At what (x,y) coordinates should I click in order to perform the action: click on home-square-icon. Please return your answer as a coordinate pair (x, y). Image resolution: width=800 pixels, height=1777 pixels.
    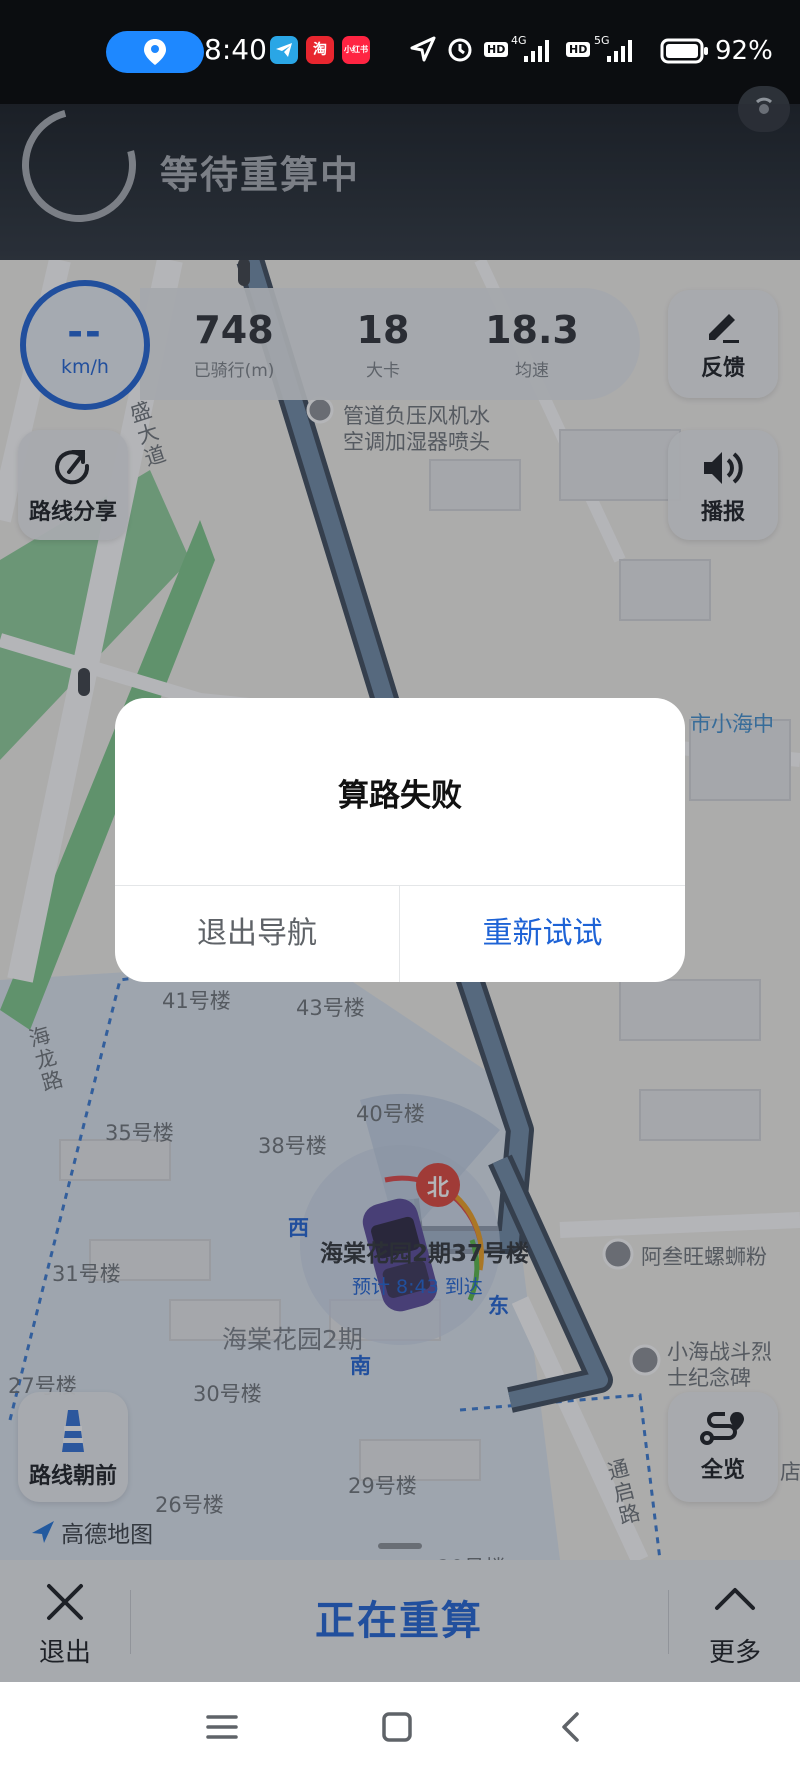
    Looking at the image, I should click on (397, 1727).